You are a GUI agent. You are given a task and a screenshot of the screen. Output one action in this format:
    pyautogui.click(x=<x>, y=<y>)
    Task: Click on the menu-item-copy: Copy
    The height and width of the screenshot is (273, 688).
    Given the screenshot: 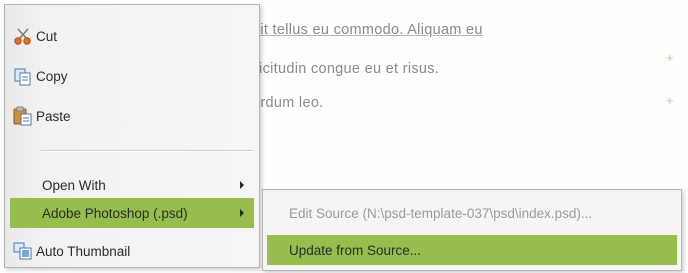 What is the action you would take?
    pyautogui.click(x=132, y=76)
    